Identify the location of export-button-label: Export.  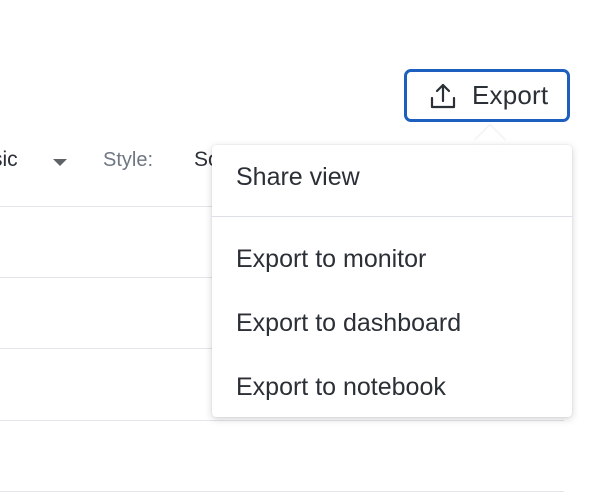
(510, 95).